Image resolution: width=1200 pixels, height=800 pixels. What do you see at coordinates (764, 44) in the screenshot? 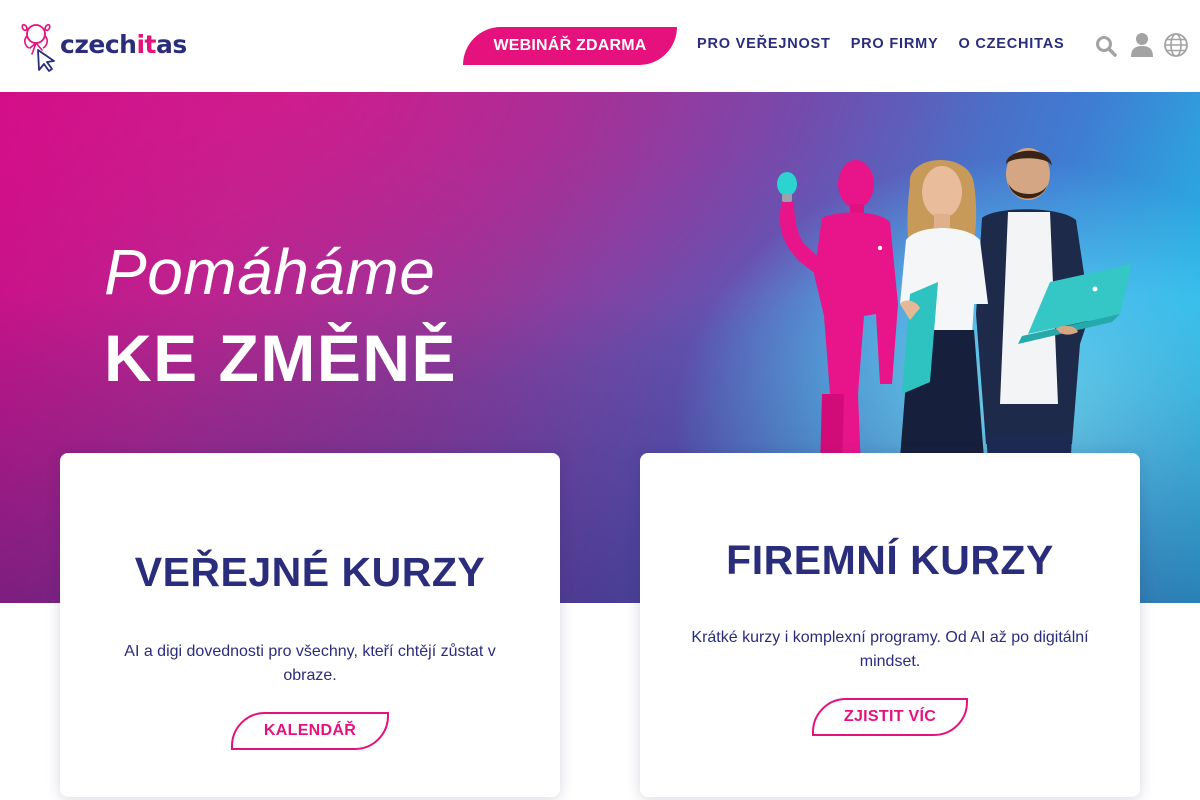
I see `nav-item-pro-verejnost: PRO VEŘEJNOST` at bounding box center [764, 44].